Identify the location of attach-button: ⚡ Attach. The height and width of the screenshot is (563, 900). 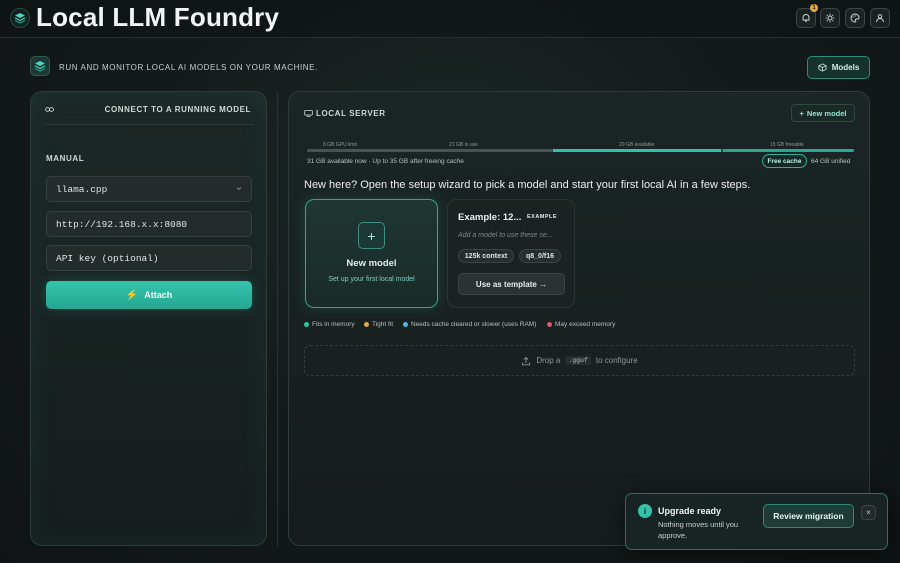
(149, 295).